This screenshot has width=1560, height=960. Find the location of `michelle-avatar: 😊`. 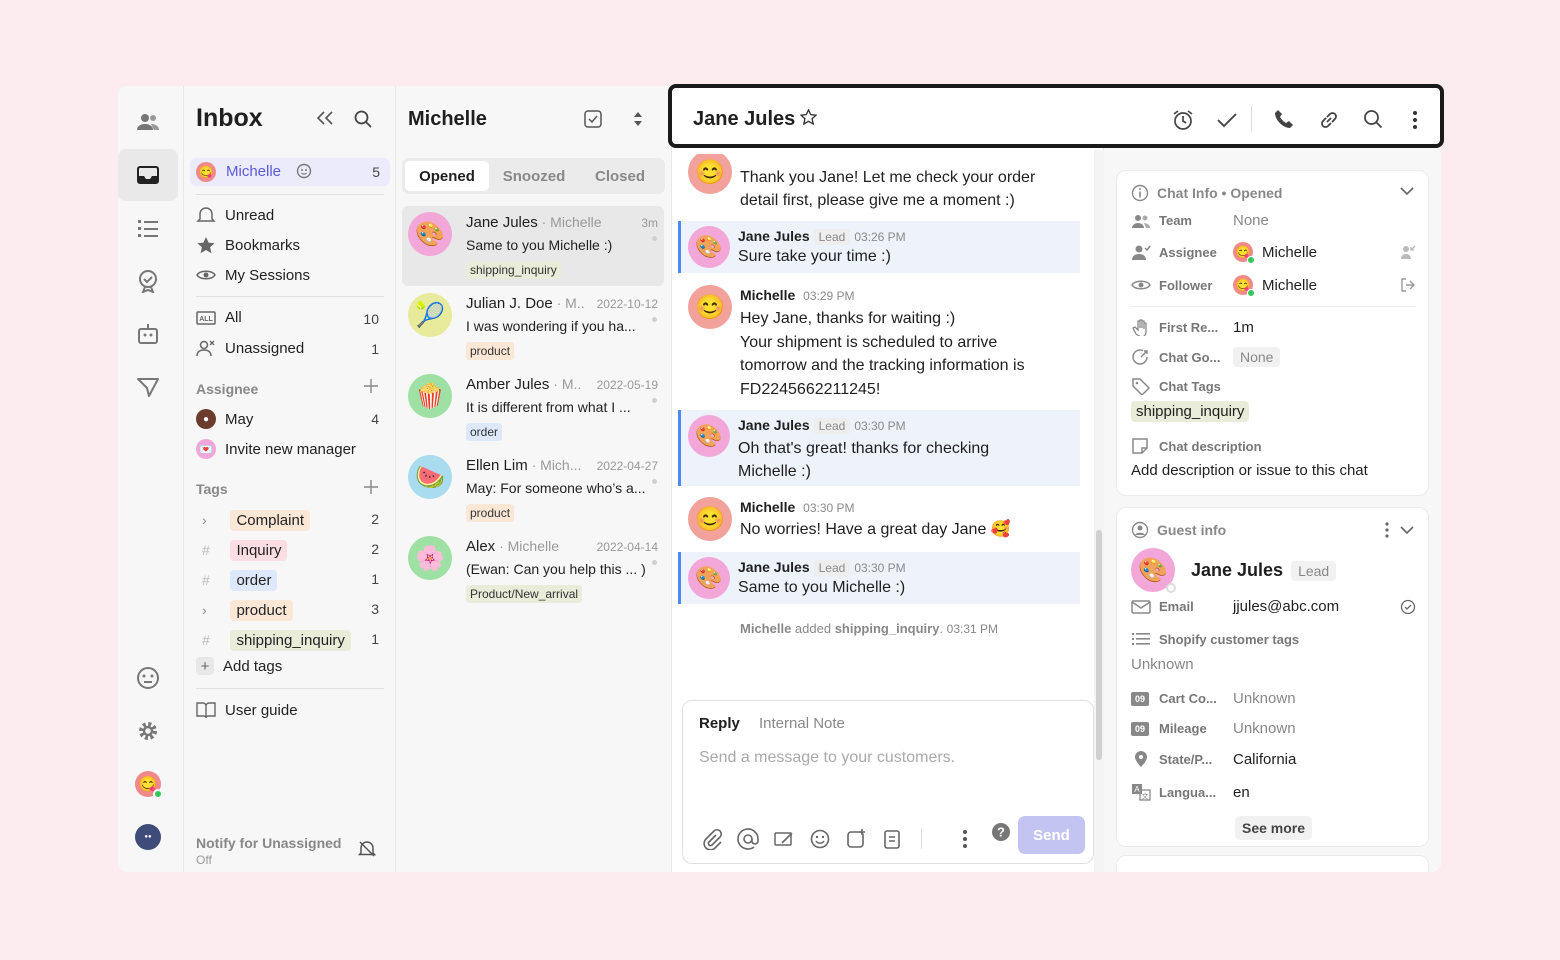

michelle-avatar: 😊 is located at coordinates (710, 519).